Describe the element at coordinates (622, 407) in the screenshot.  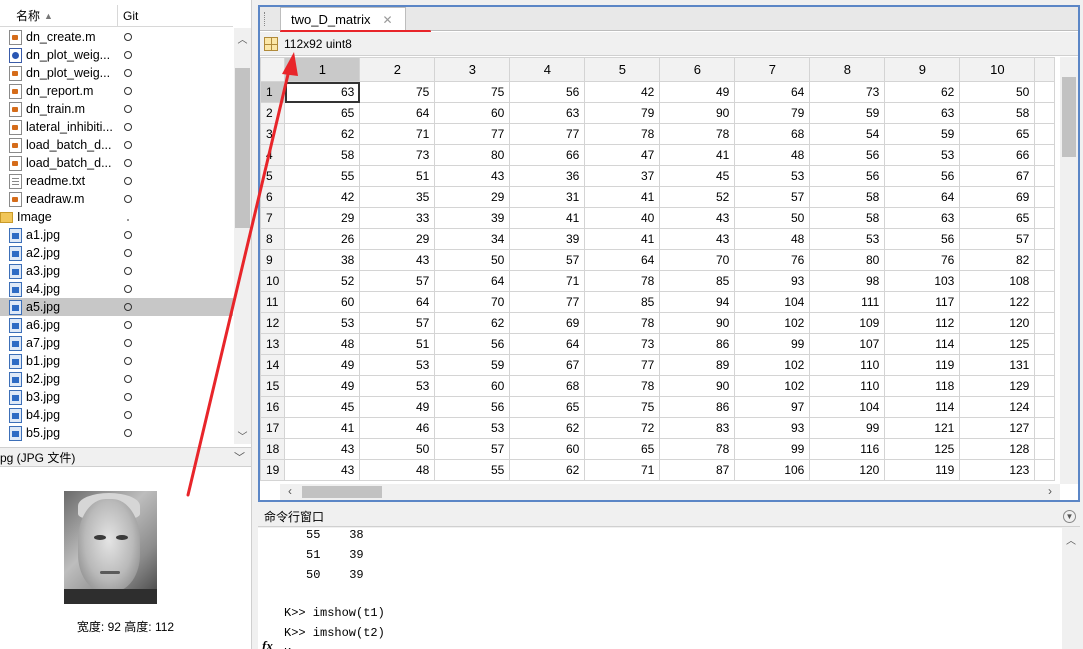
I see `matrix-cell: 75` at that location.